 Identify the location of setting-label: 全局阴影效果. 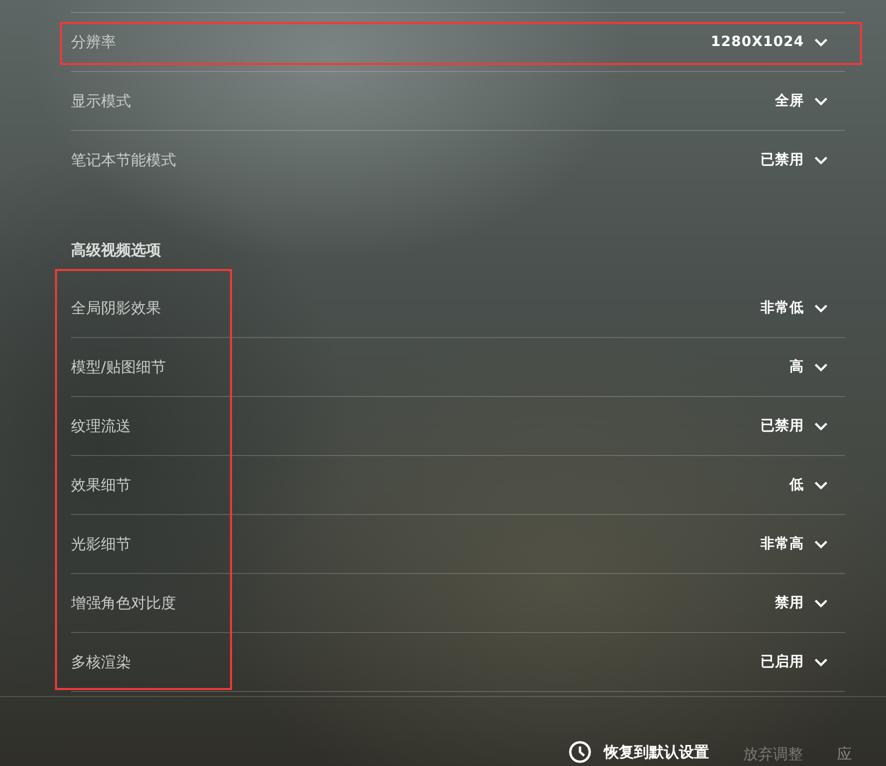
(116, 308).